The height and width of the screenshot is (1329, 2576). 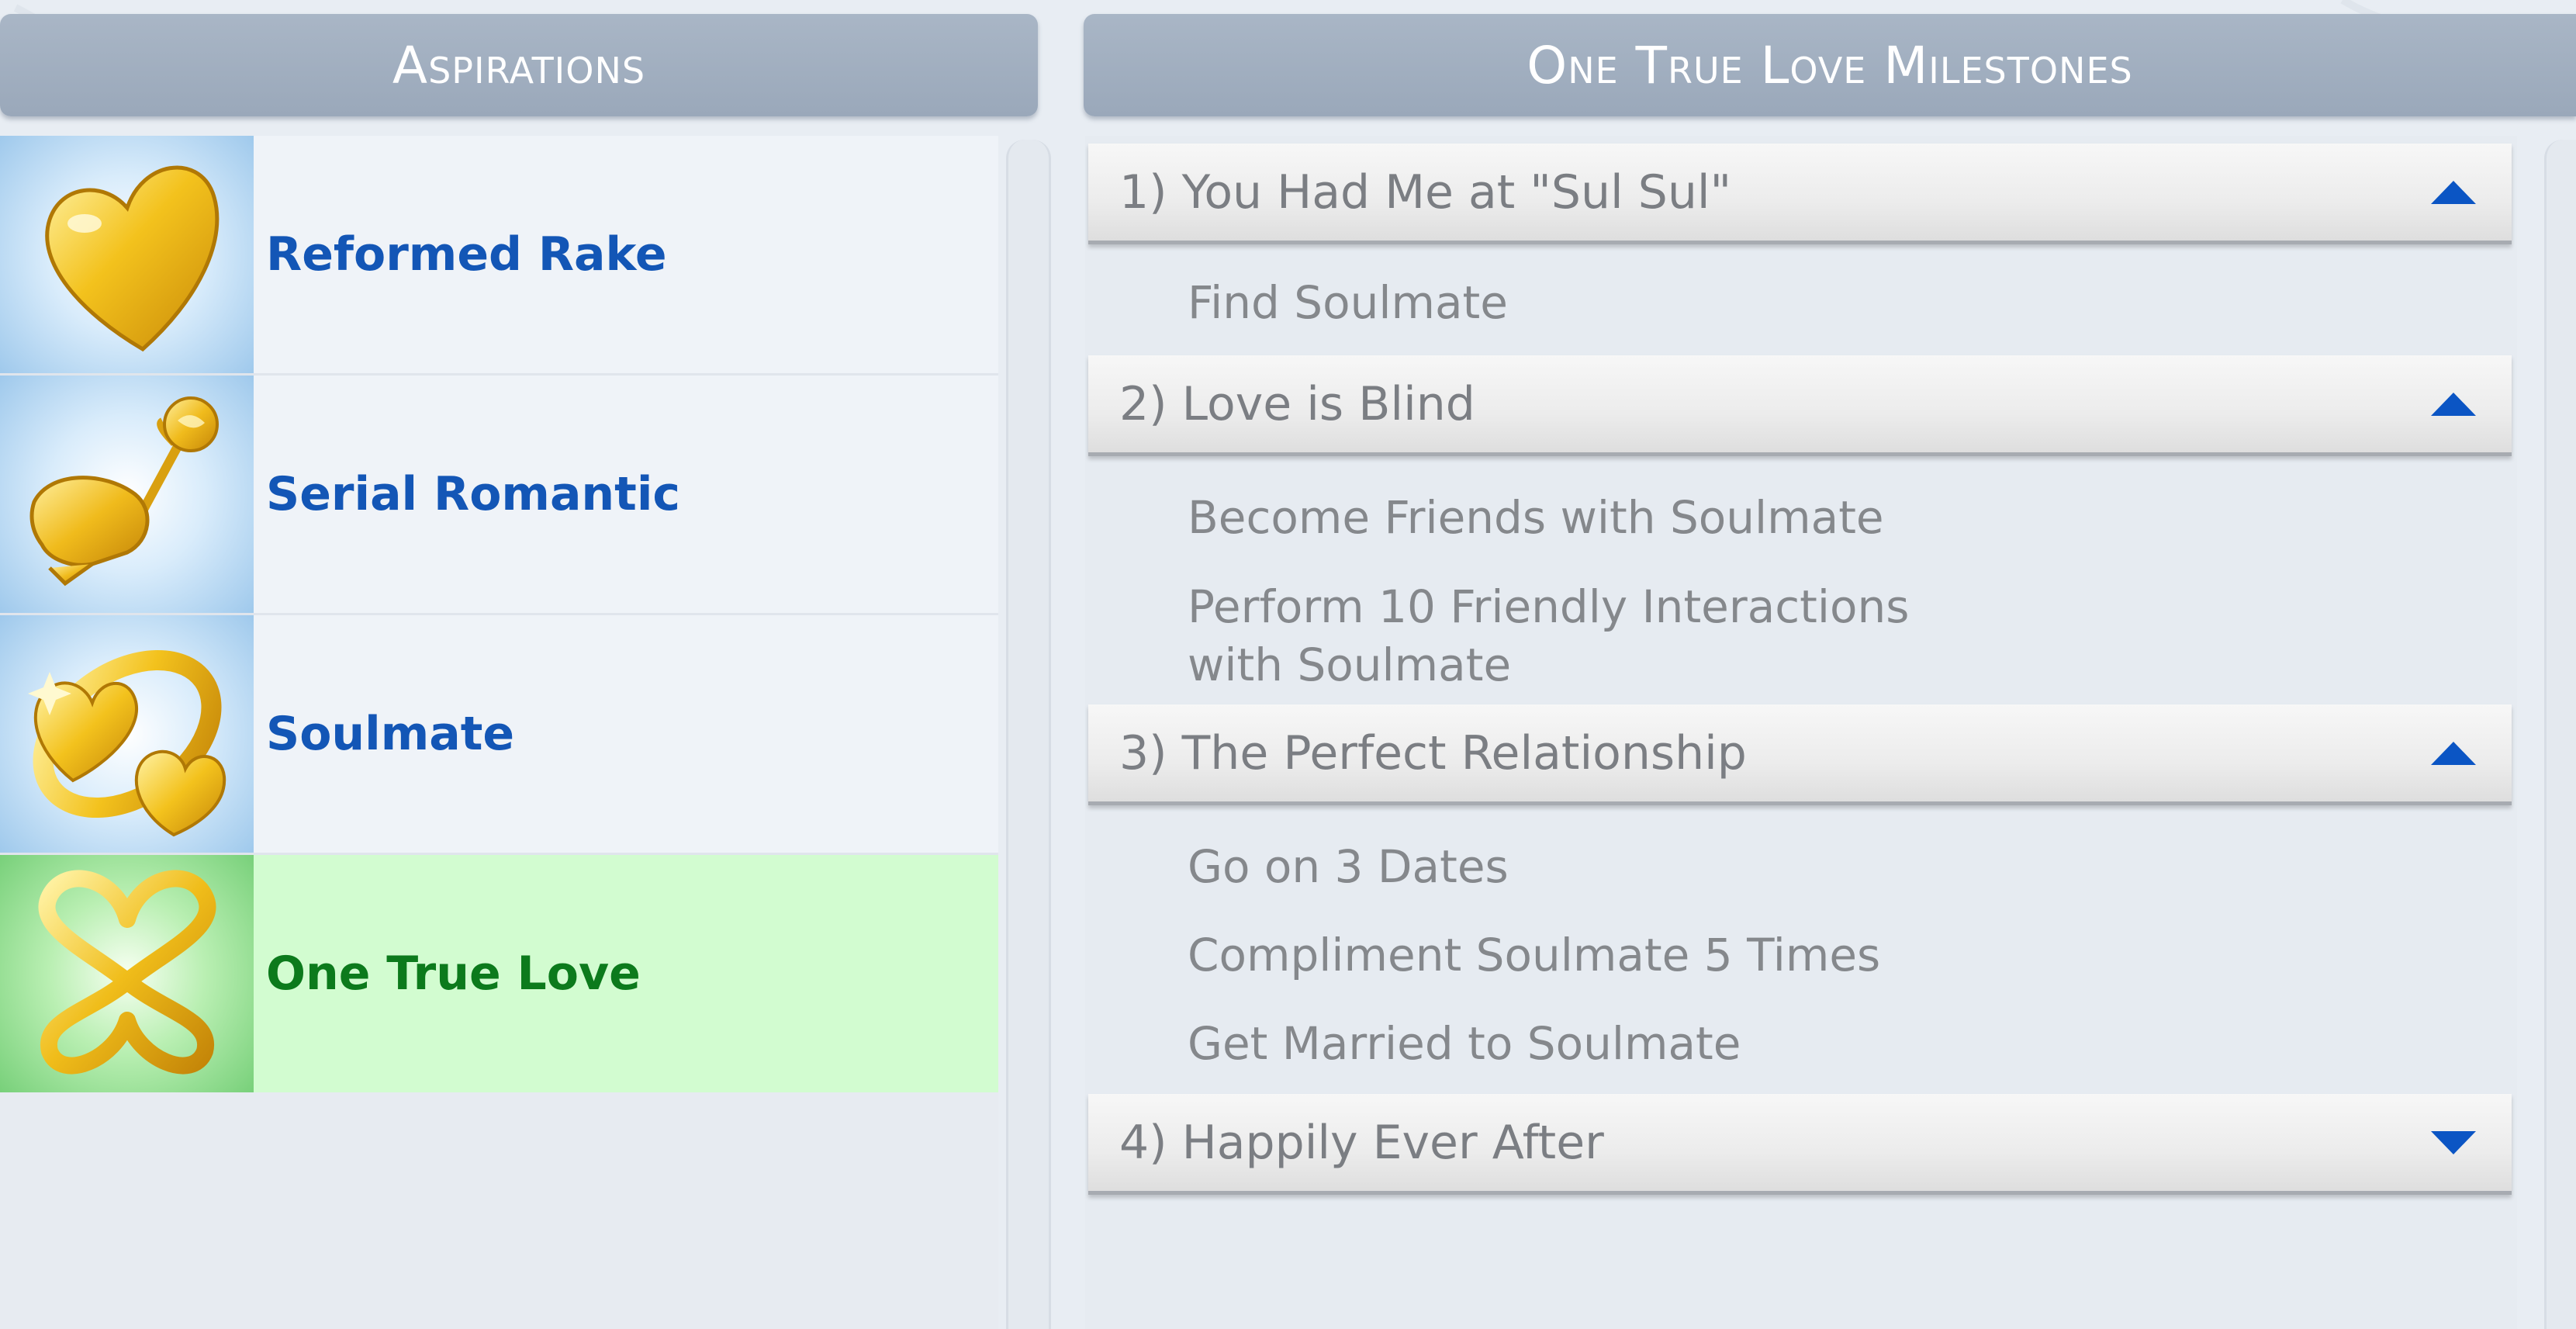 What do you see at coordinates (1534, 955) in the screenshot?
I see `milestone-task: Compliment Soulmate 5 Times` at bounding box center [1534, 955].